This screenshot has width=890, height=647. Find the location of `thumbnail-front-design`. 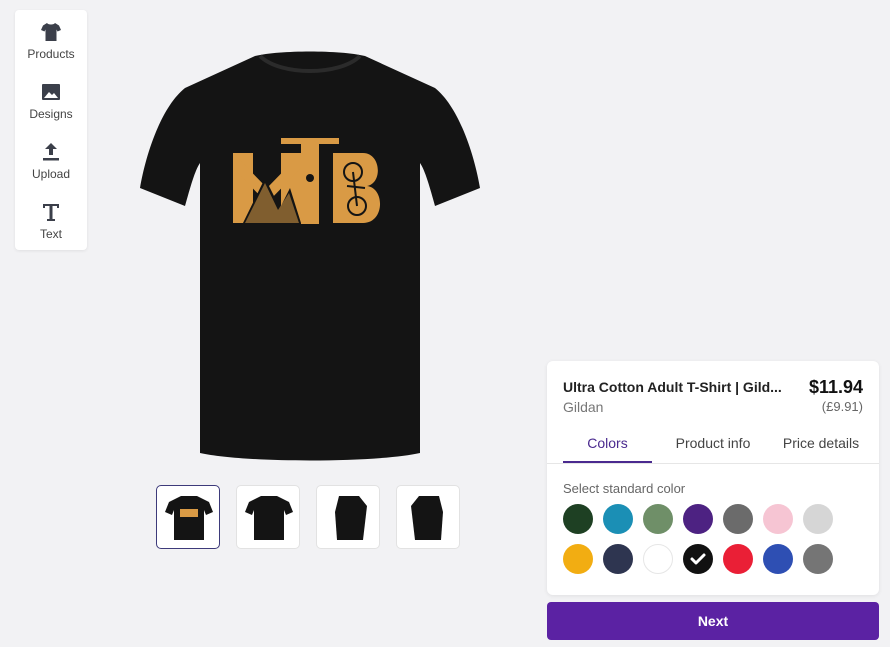

thumbnail-front-design is located at coordinates (188, 517).